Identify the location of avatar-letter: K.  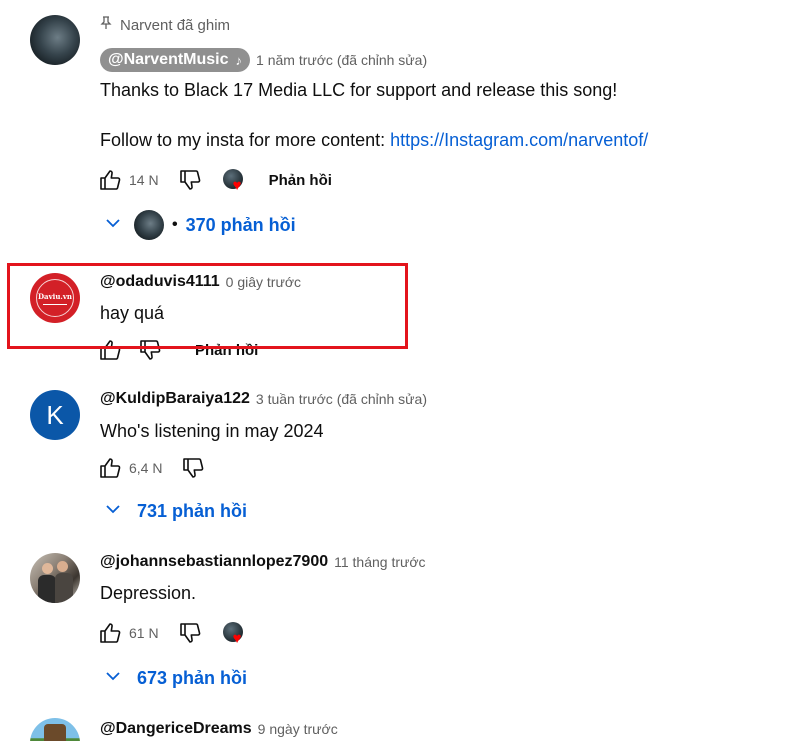
(55, 414).